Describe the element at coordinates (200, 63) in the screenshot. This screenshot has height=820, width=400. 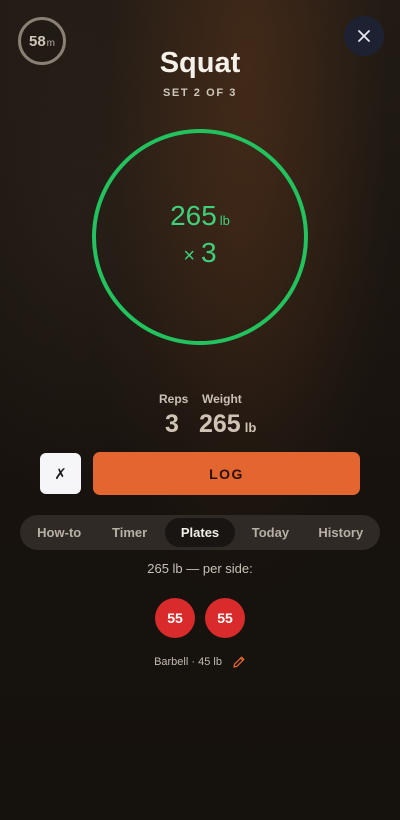
I see `exercise-title: Squat` at that location.